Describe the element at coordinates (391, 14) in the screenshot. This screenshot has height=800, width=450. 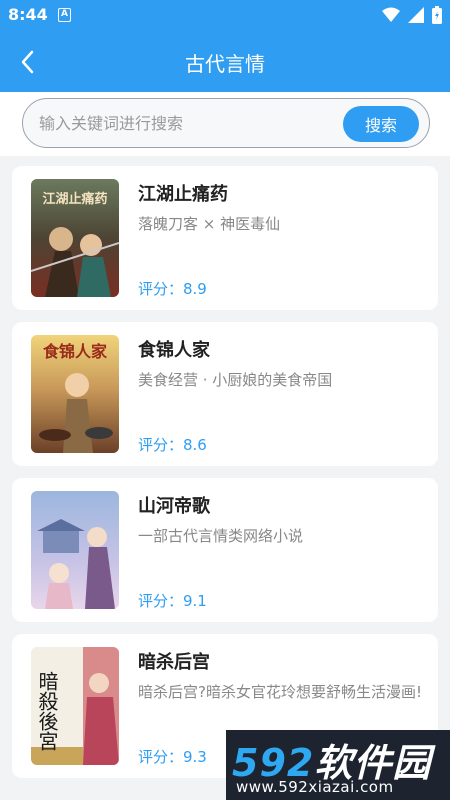
I see `wifi-icon` at that location.